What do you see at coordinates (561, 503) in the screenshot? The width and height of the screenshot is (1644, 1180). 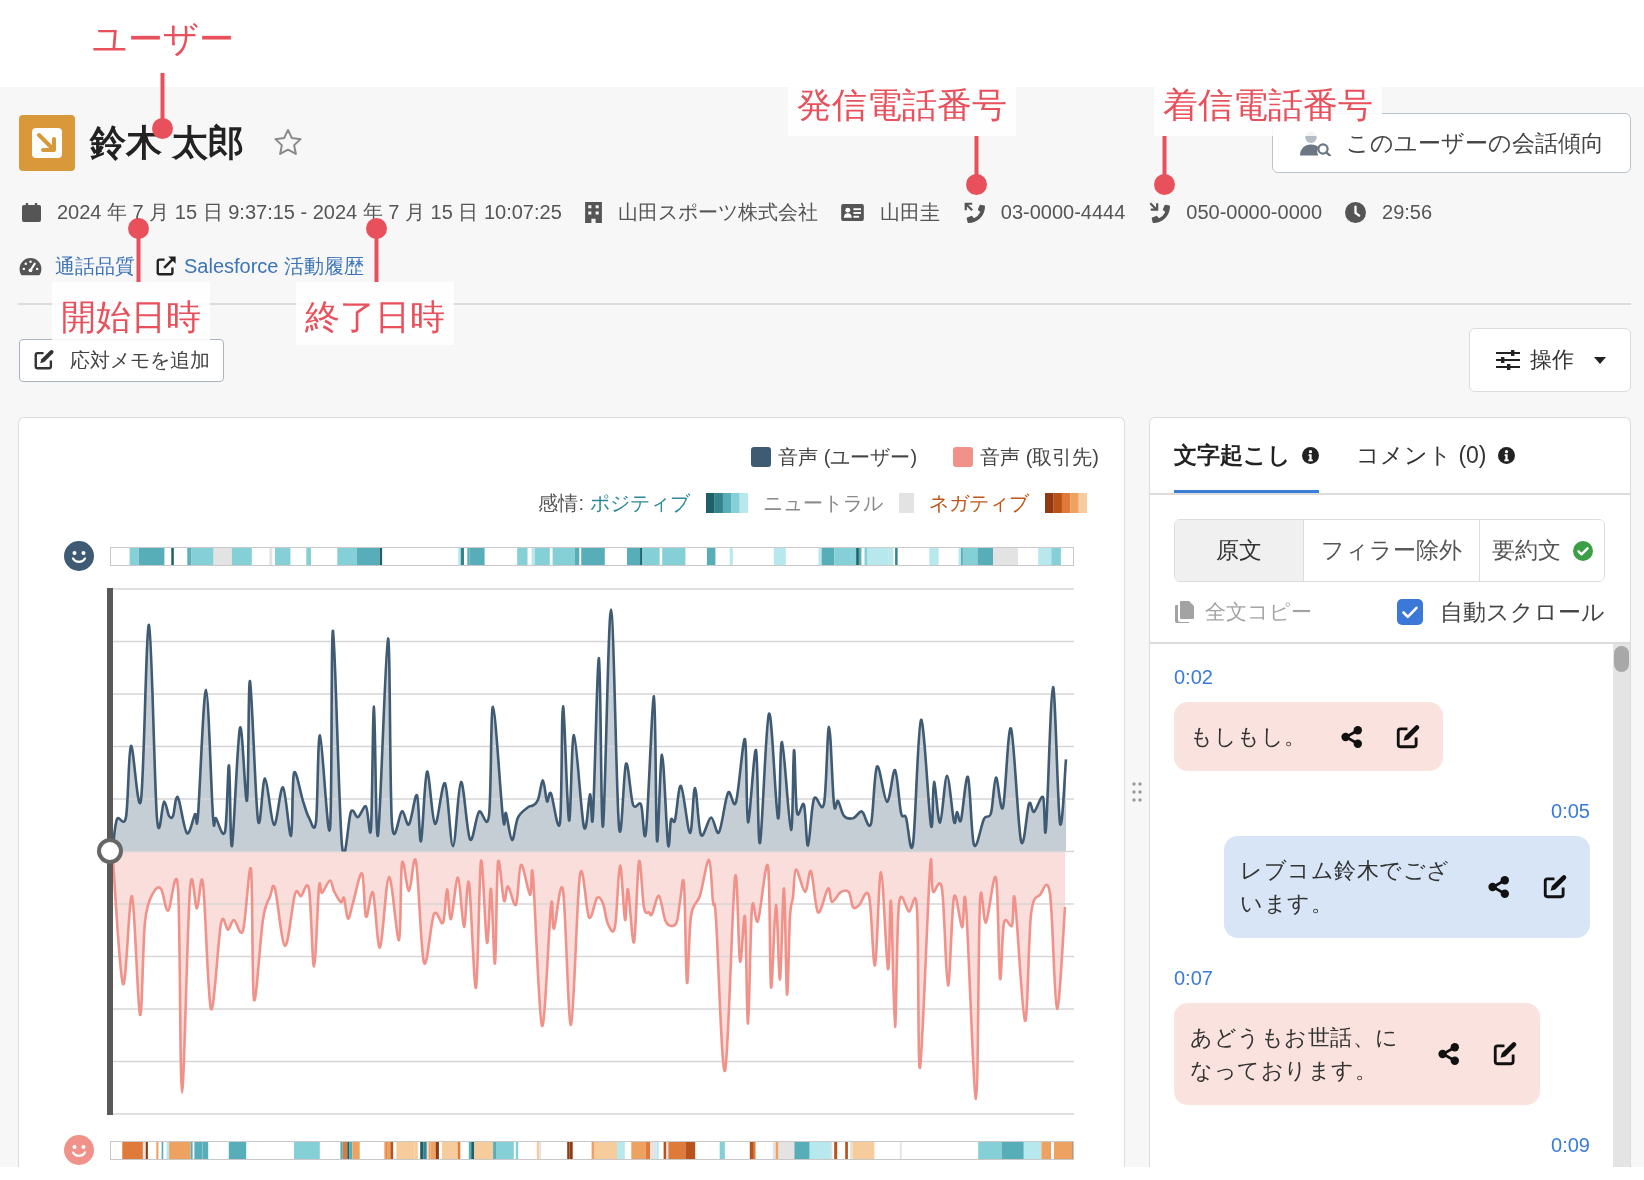 I see `legend-title: 感情:` at bounding box center [561, 503].